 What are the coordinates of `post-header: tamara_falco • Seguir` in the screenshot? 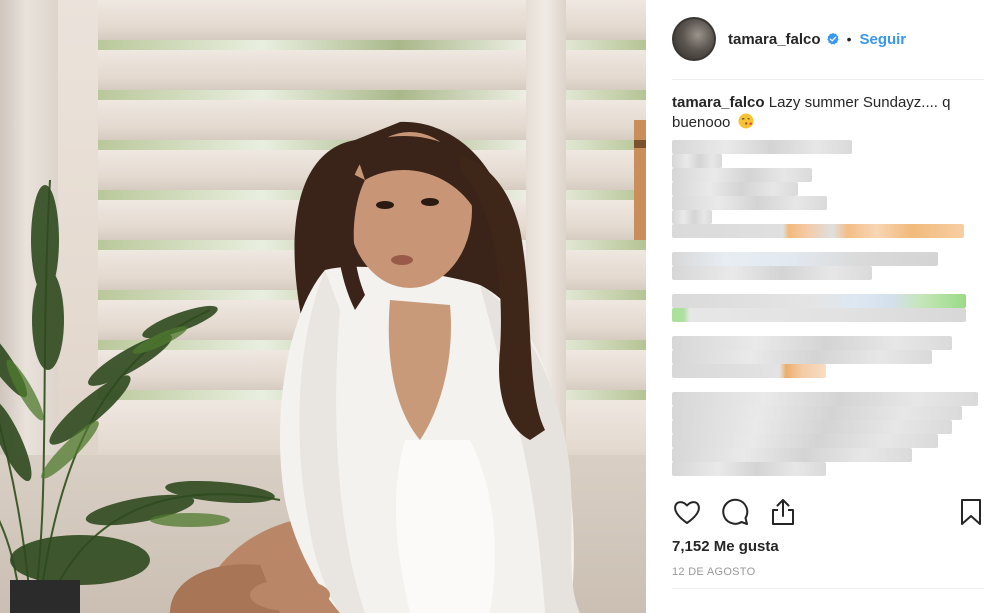 It's located at (789, 39).